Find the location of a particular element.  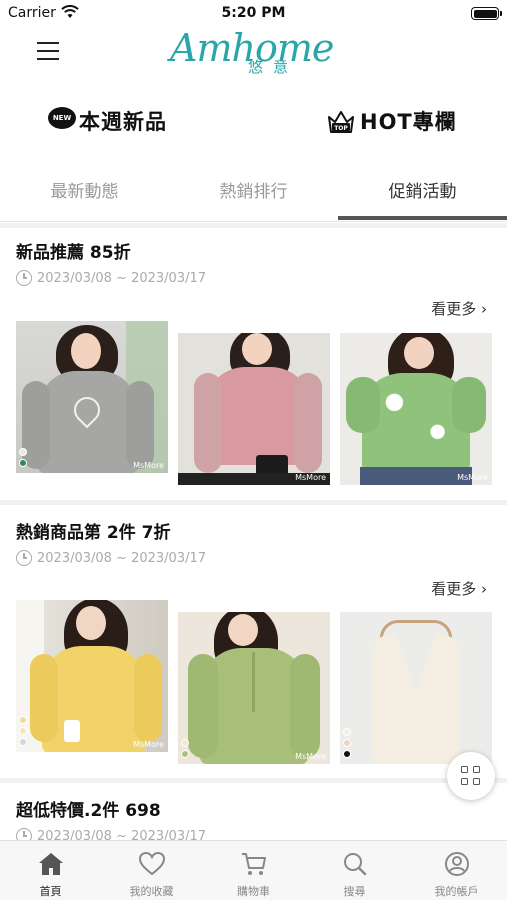

cart-icon is located at coordinates (254, 864).